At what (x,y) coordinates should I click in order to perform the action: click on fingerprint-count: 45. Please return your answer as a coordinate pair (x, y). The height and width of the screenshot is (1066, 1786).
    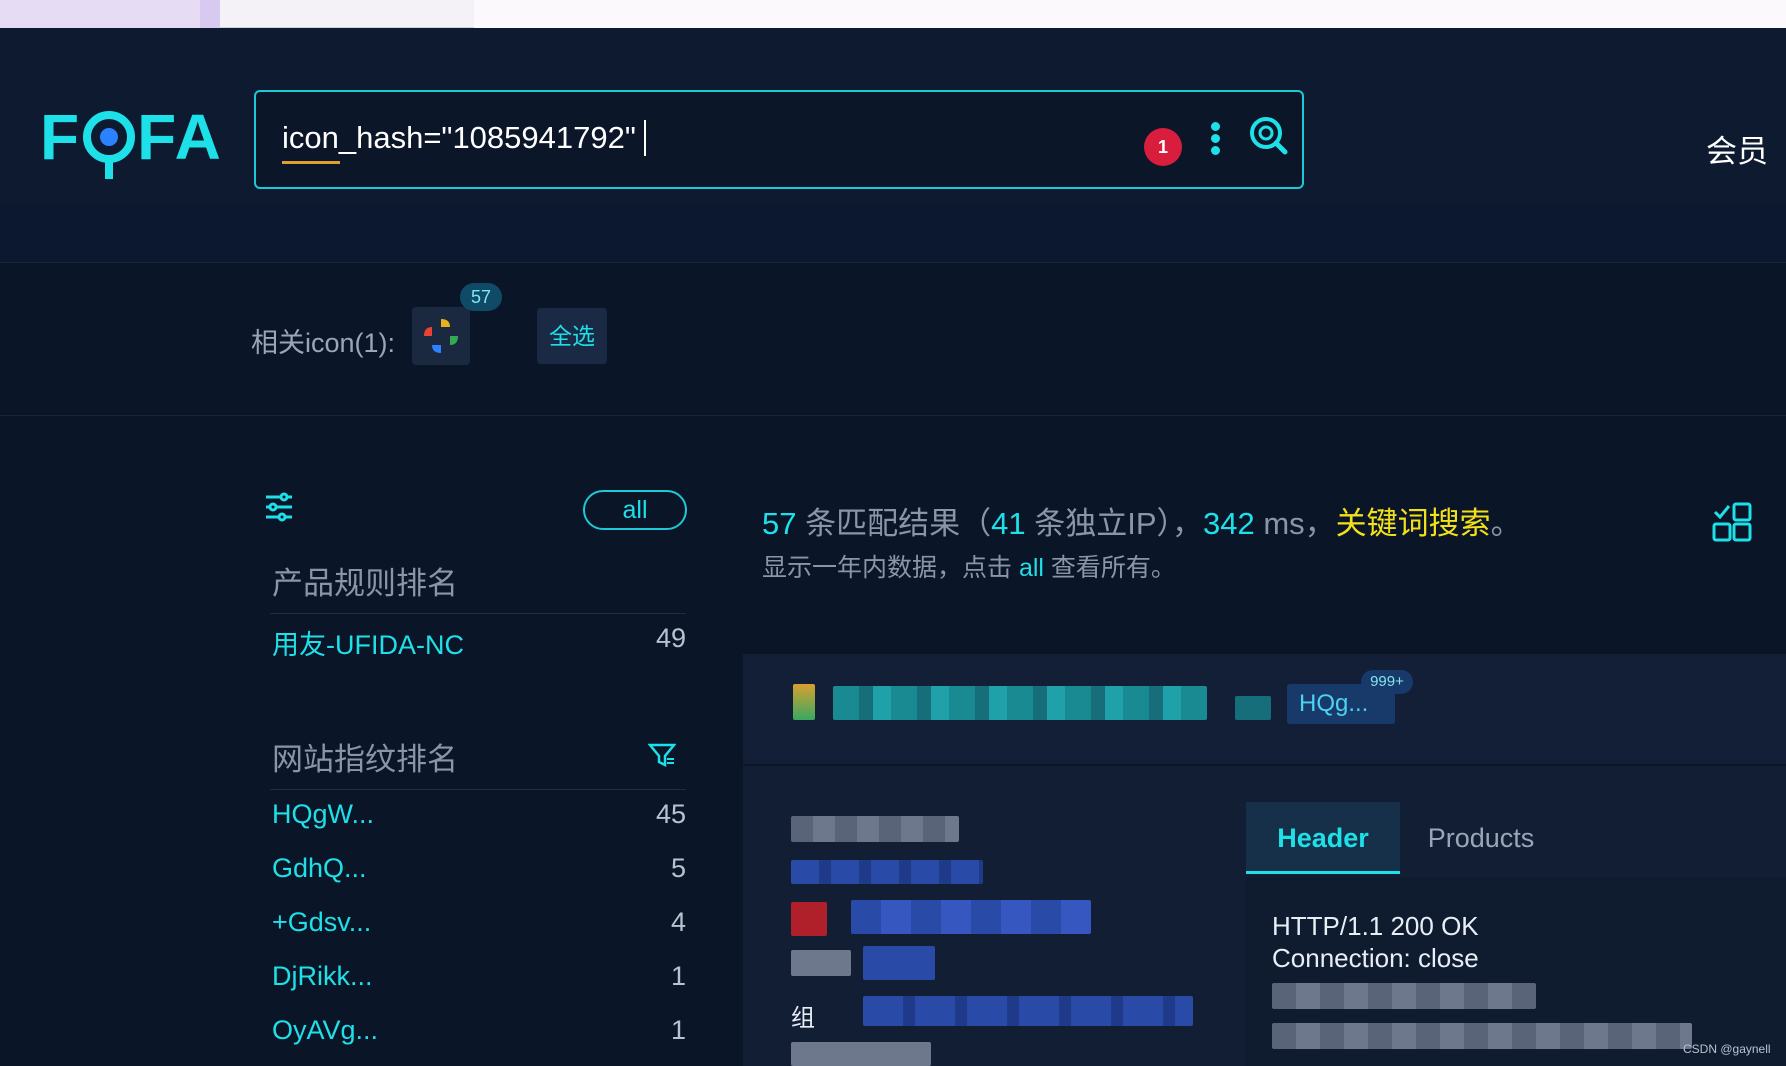
    Looking at the image, I should click on (670, 814).